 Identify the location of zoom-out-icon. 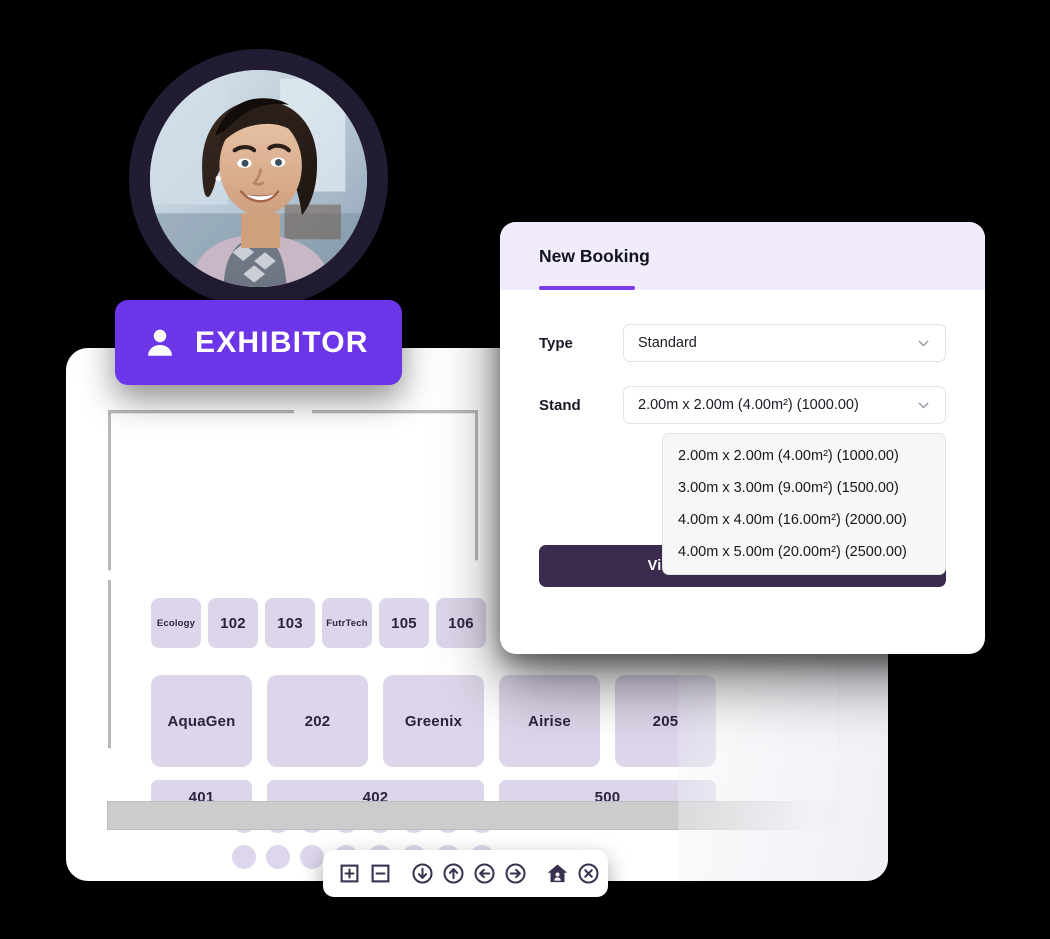
(380, 874).